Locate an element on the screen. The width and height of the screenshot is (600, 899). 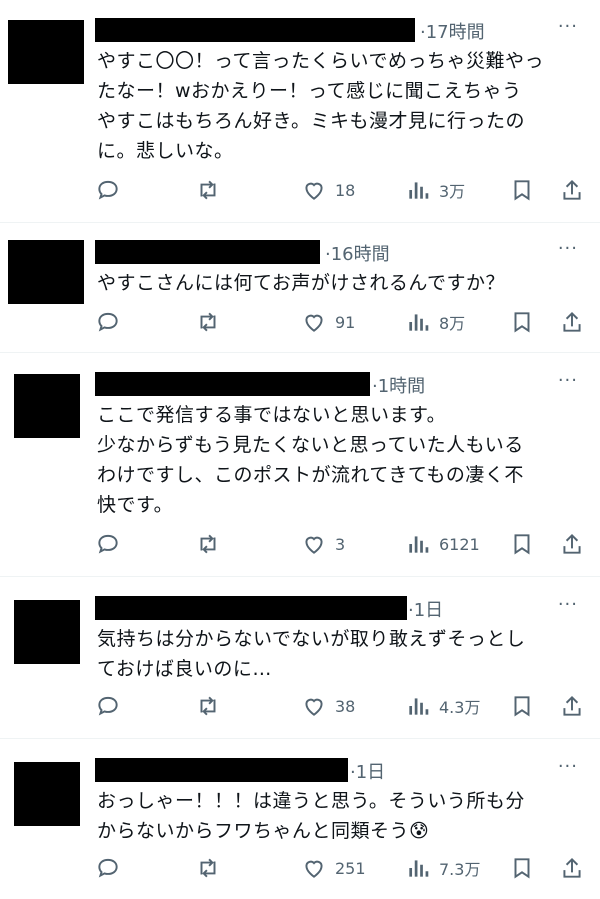
post: ·16時間 ··· やすこさんには何てお声がけされるんですか？ 91 8万 is located at coordinates (300, 287).